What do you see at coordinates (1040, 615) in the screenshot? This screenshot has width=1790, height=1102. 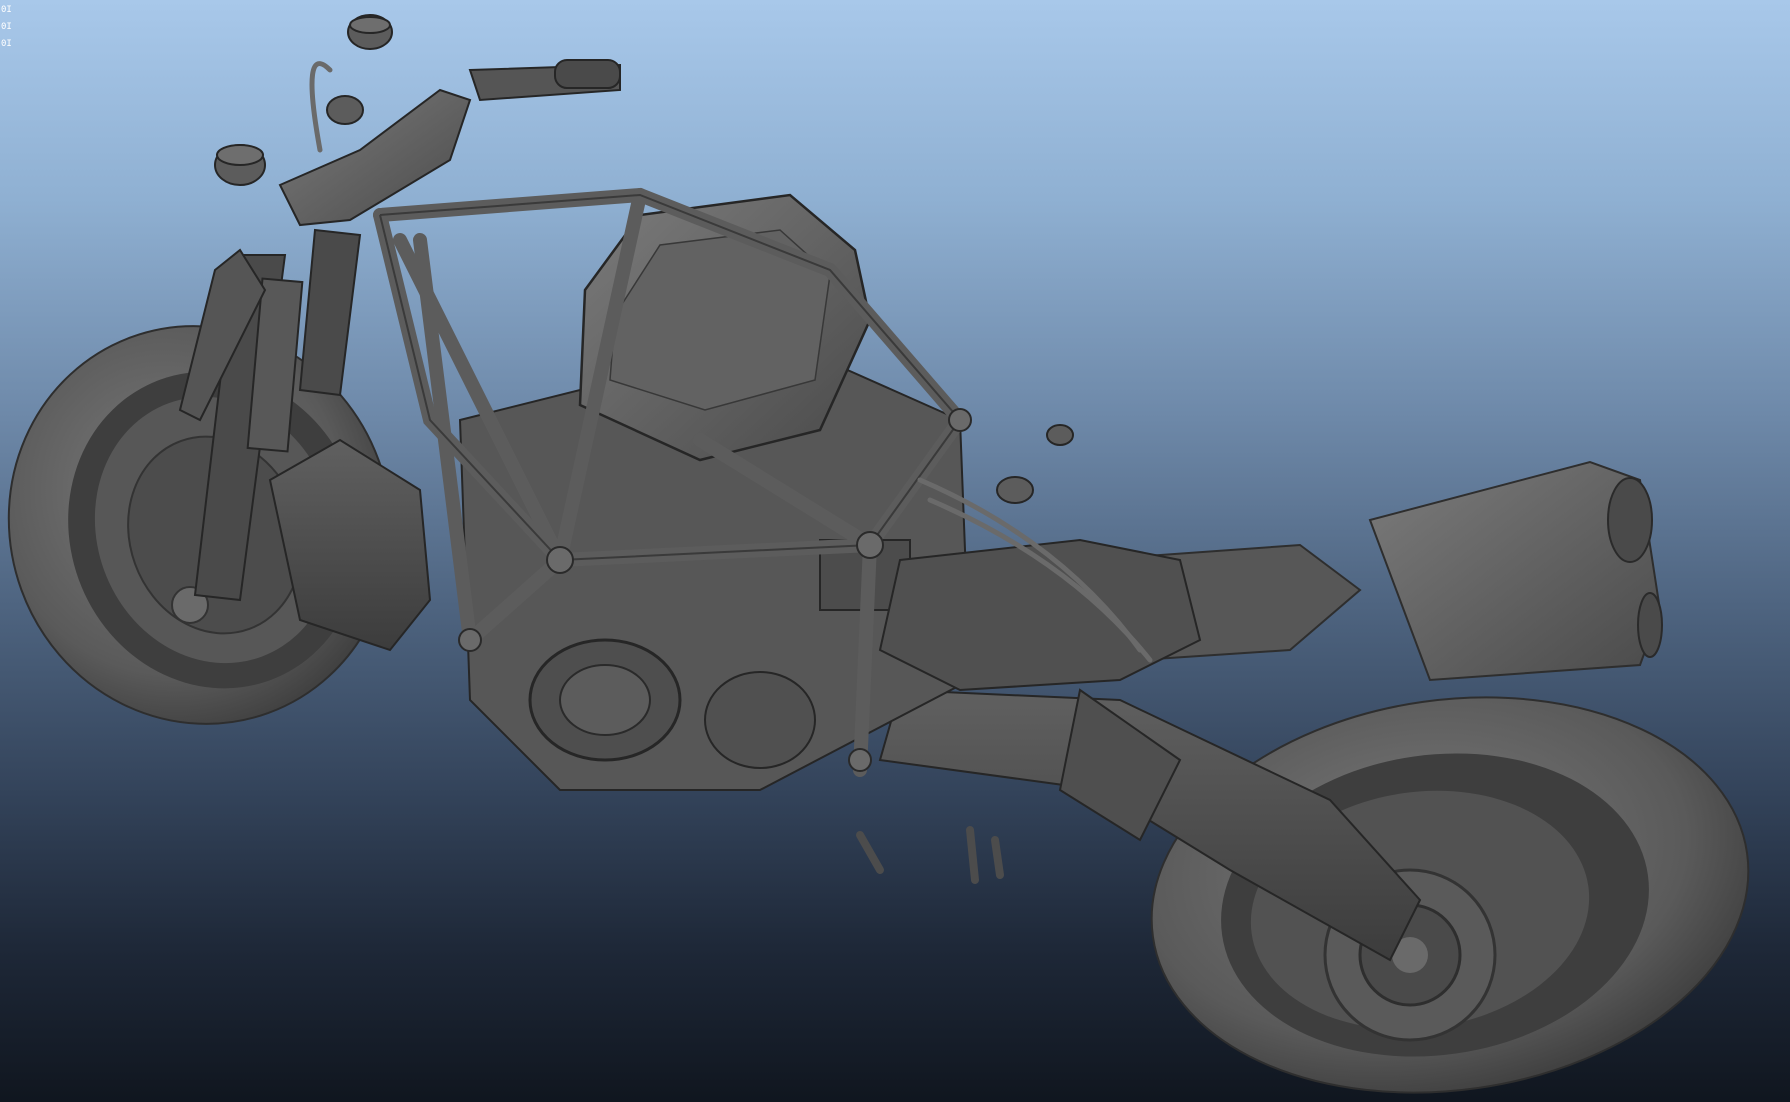 I see `seat-base` at bounding box center [1040, 615].